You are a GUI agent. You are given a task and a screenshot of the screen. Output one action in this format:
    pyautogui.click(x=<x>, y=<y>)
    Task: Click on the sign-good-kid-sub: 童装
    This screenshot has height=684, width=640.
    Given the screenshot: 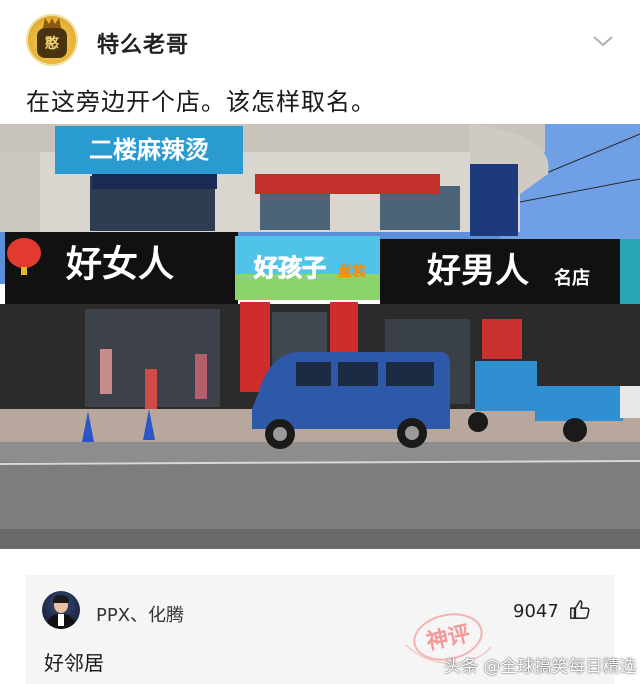 What is the action you would take?
    pyautogui.click(x=352, y=271)
    